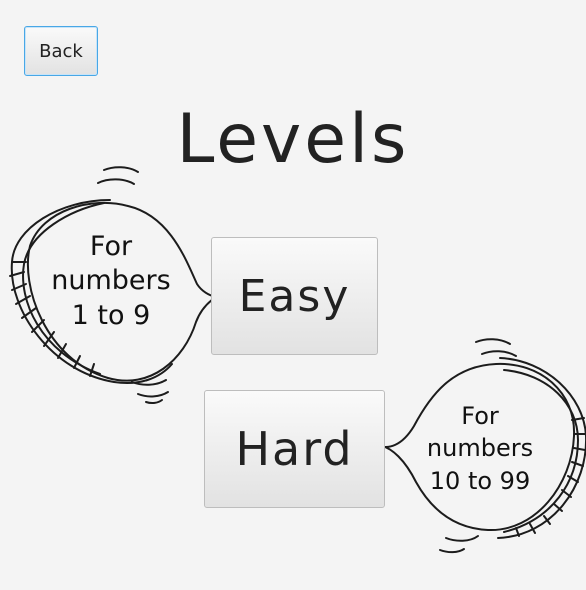  I want to click on easy-hint-line-1: For, so click(111, 246).